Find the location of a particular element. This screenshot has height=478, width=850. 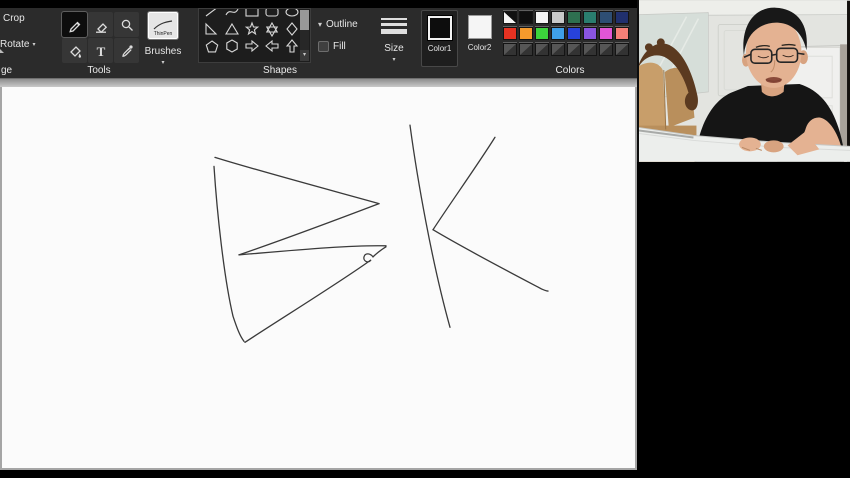

svg-text: T is located at coordinates (100, 51).